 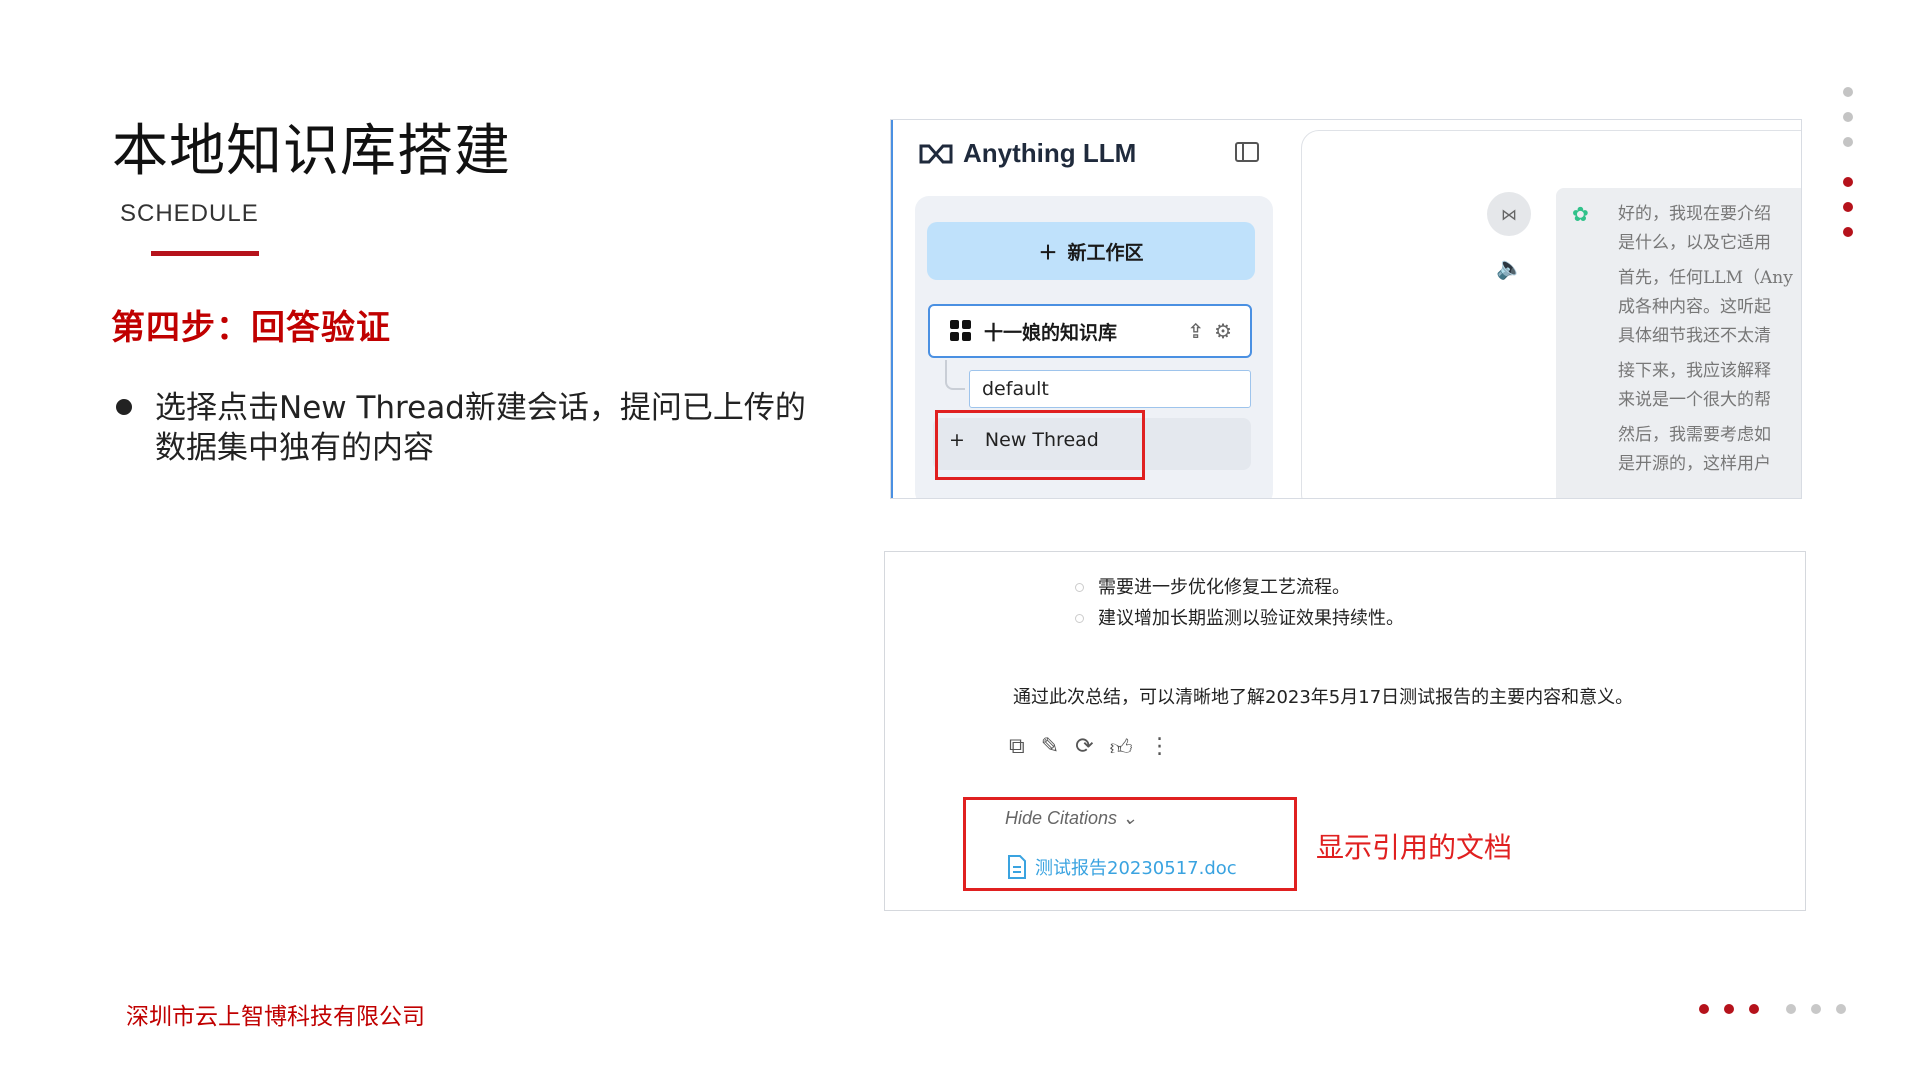 What do you see at coordinates (1239, 587) in the screenshot?
I see `list-item: 需要进一步优化修复工艺流程。` at bounding box center [1239, 587].